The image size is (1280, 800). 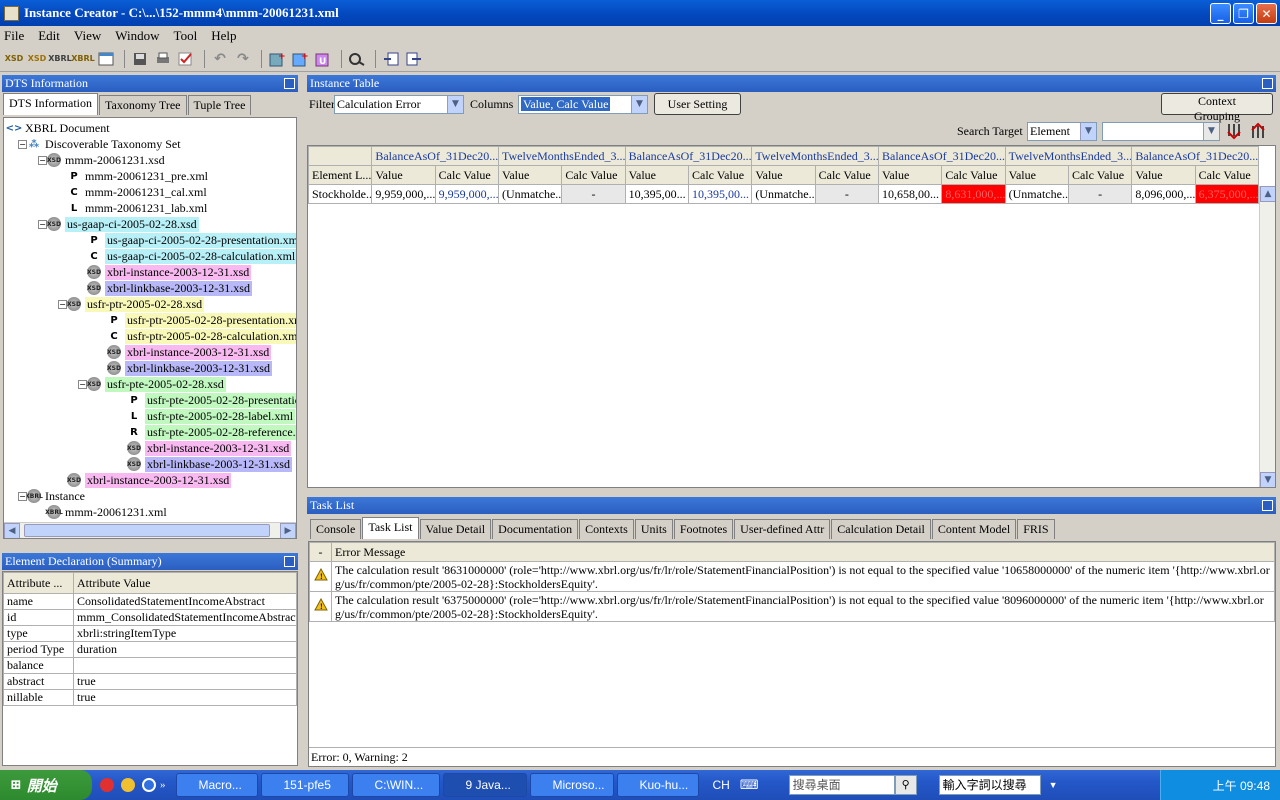 I want to click on tab-calculation-detail: Calculation Detail, so click(x=881, y=529).